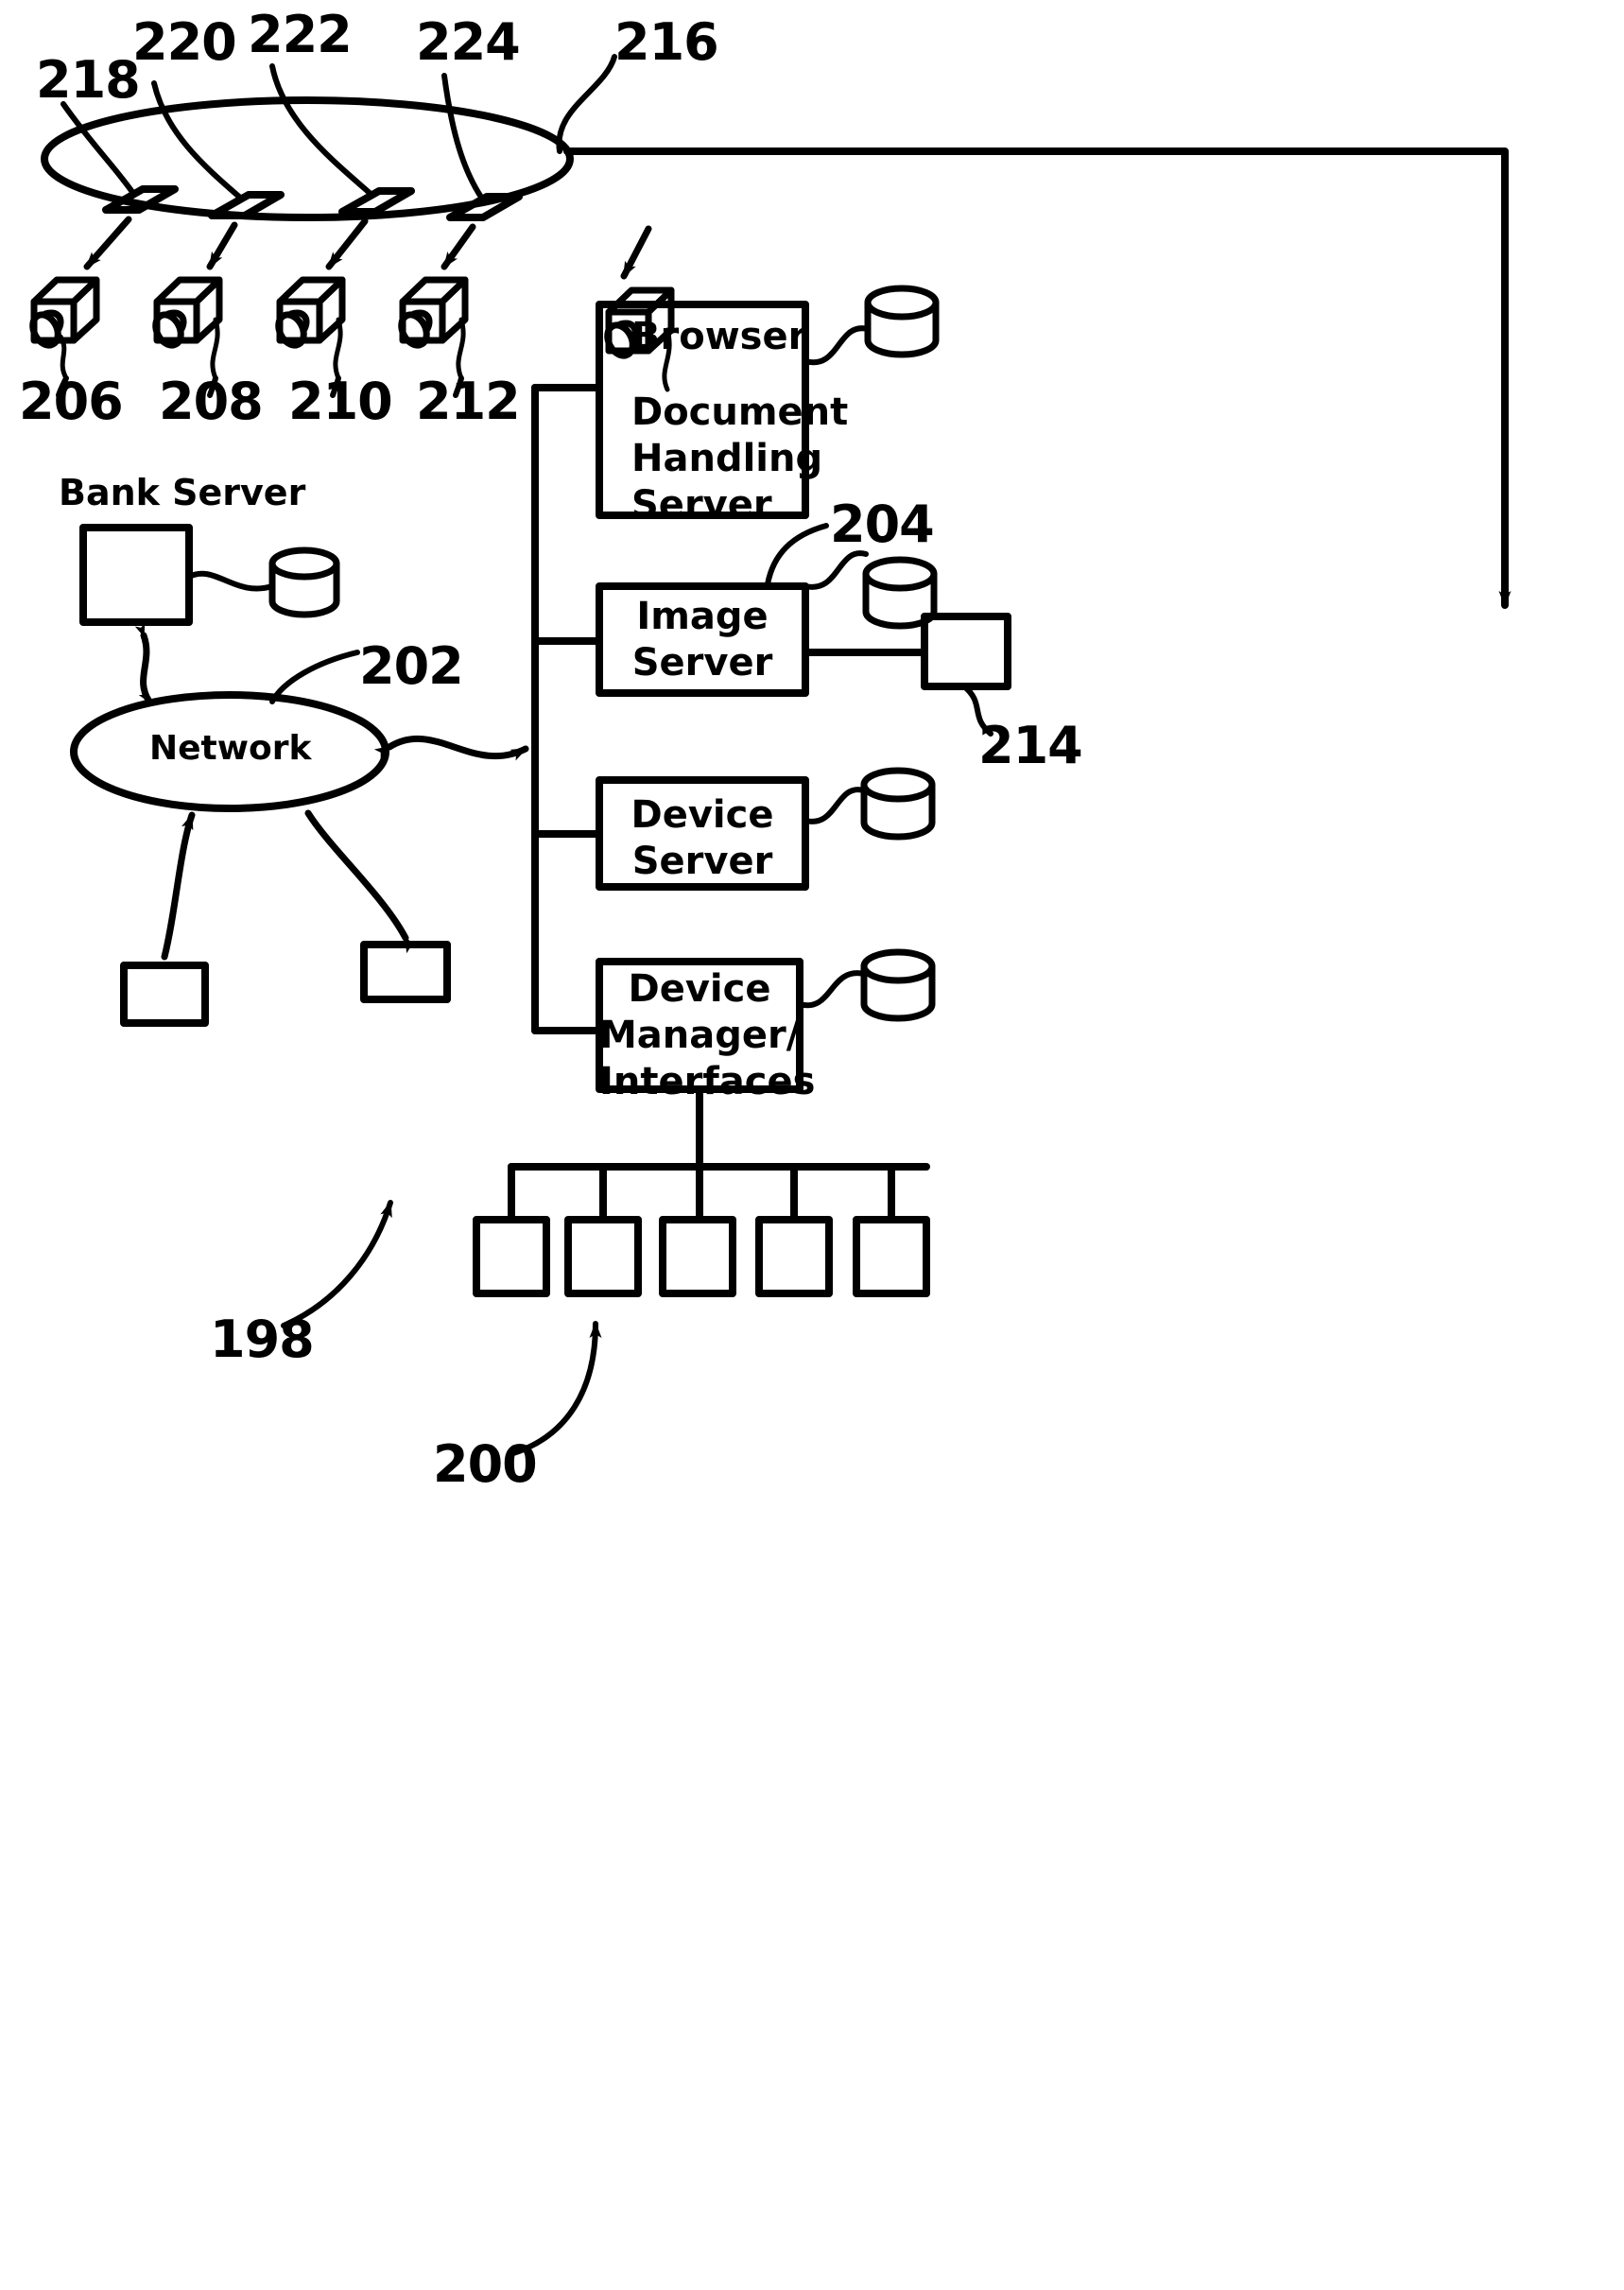 Image resolution: width=1624 pixels, height=2290 pixels. Describe the element at coordinates (666, 42) in the screenshot. I see `ref-label-216: 216` at that location.